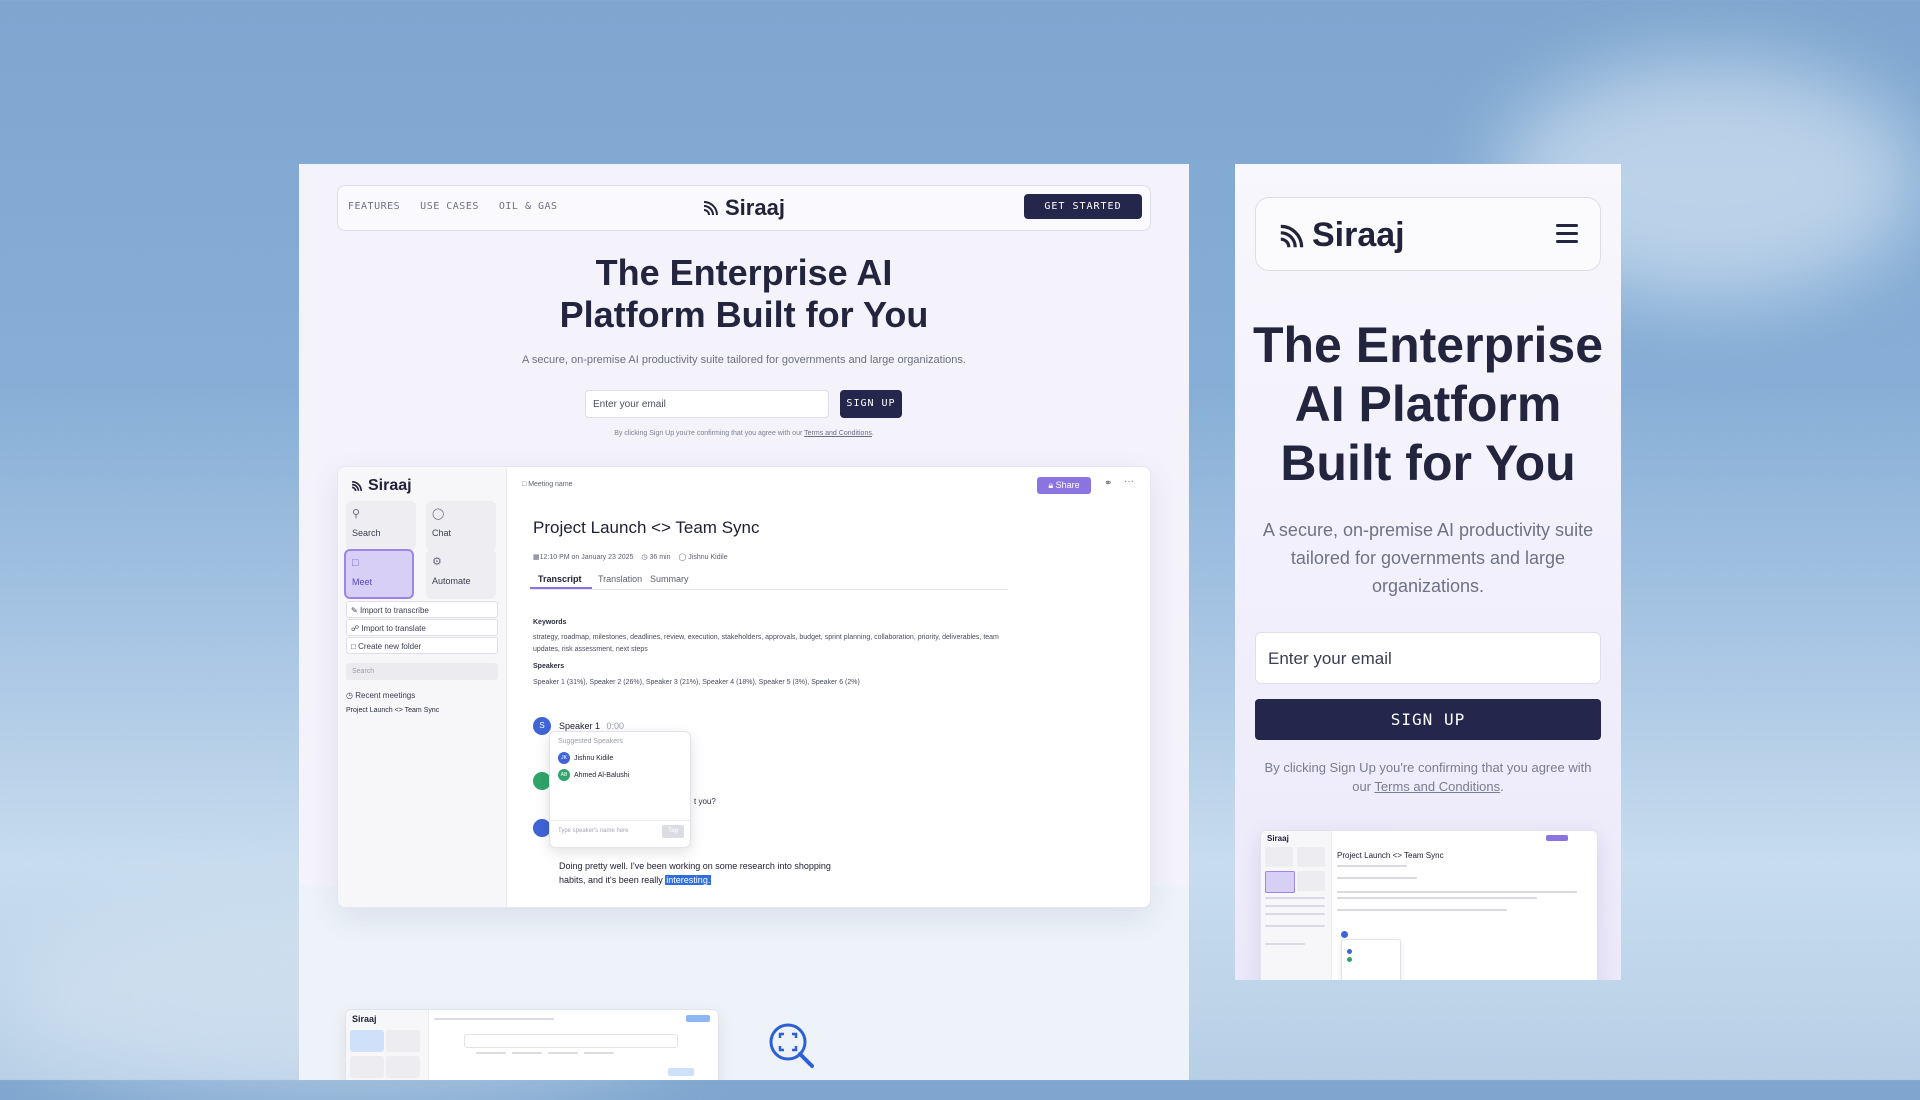  Describe the element at coordinates (593, 775) in the screenshot. I see `suggested-speaker-item: AB Ahmed Al-Balushi` at that location.